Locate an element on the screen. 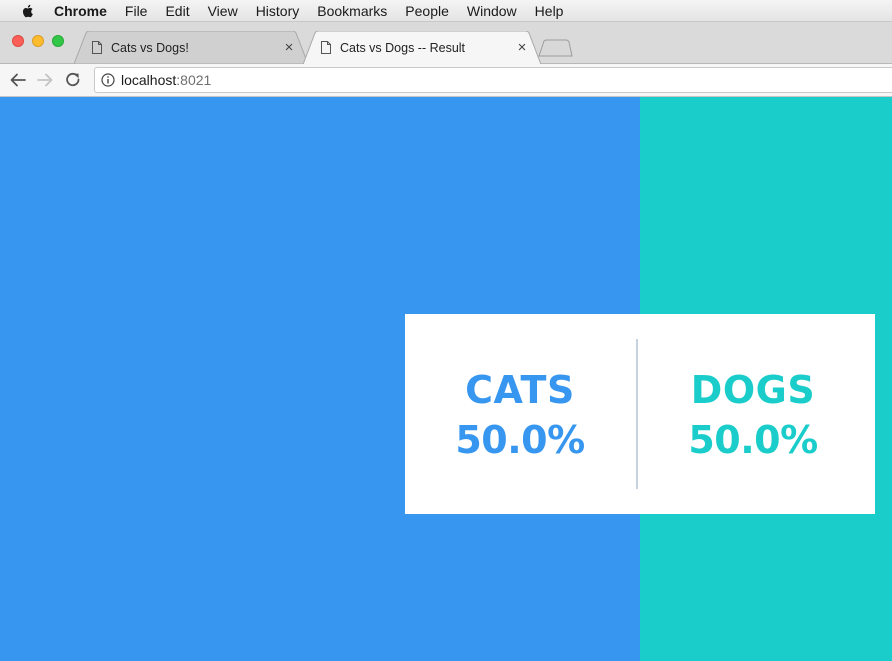 Image resolution: width=892 pixels, height=661 pixels. browser-toolbar: localhost:8021 is located at coordinates (446, 80).